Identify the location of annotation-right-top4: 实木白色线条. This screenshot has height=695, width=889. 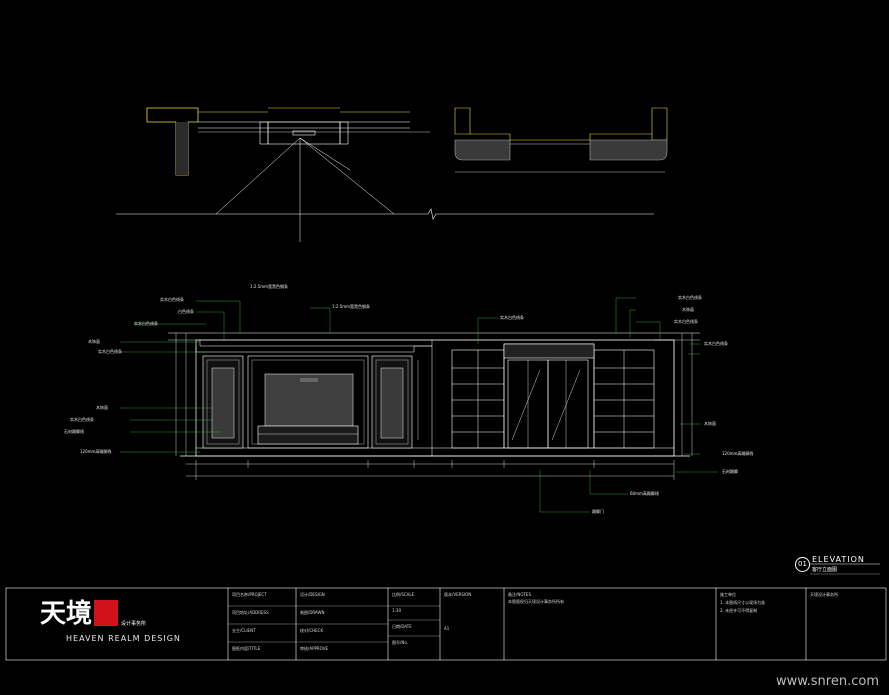
(716, 343).